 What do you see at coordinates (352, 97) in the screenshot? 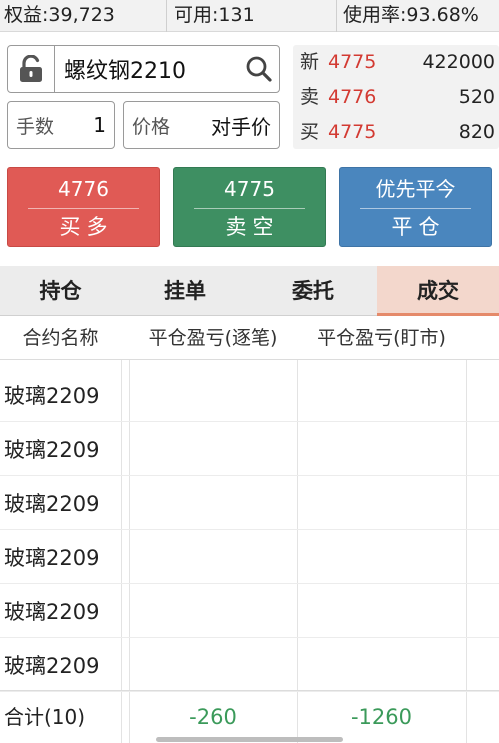
I see `quote-ask-price: 4776` at bounding box center [352, 97].